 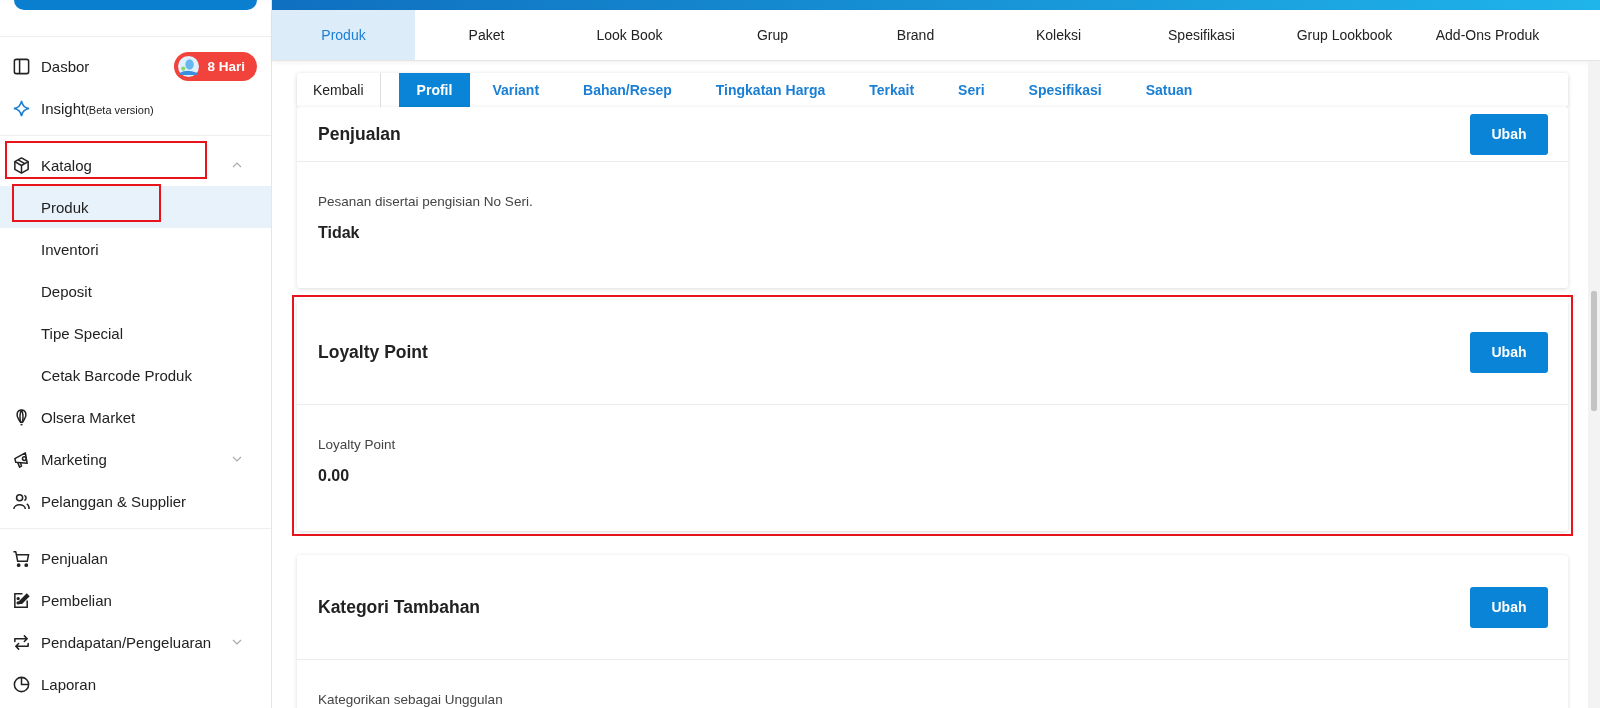 I want to click on scrollbar, so click(x=1594, y=384).